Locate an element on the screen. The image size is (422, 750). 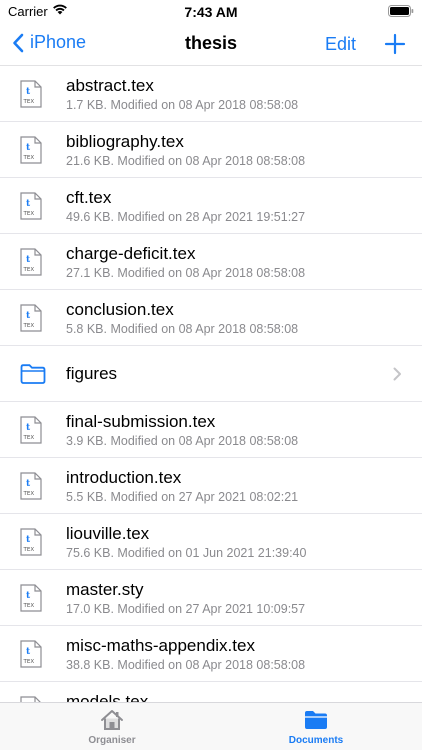
folder-row: figures is located at coordinates (211, 374).